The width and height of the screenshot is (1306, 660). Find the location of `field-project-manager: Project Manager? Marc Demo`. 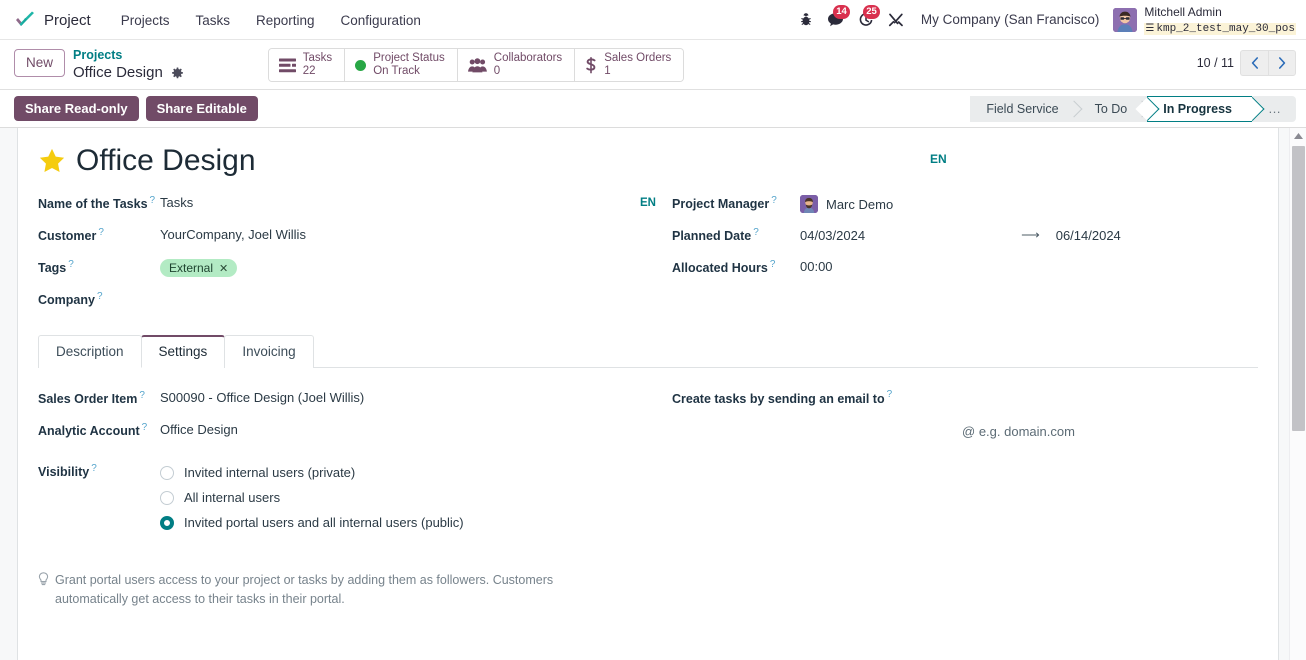

field-project-manager: Project Manager? Marc Demo is located at coordinates (947, 205).